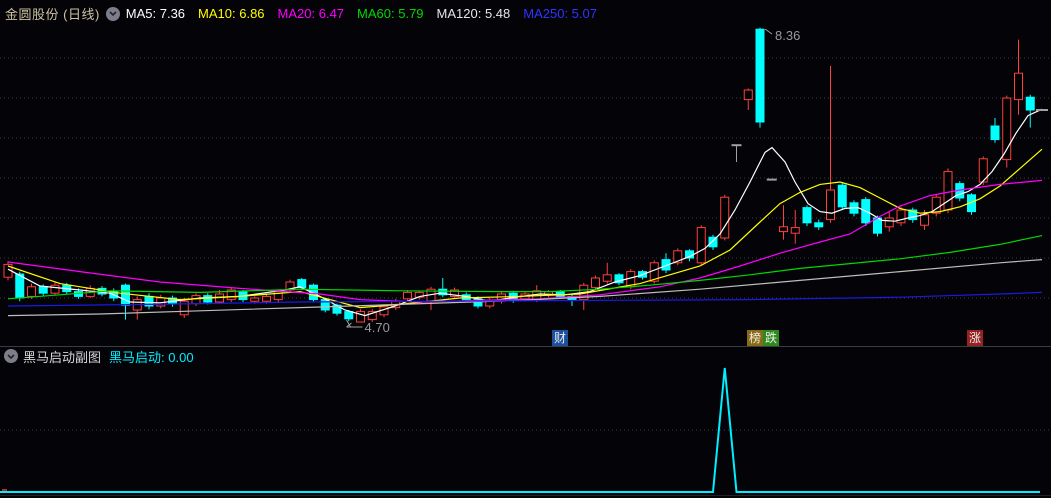 This screenshot has width=1051, height=498. What do you see at coordinates (311, 13) in the screenshot?
I see `ma-legend-item: MA20: 6.47` at bounding box center [311, 13].